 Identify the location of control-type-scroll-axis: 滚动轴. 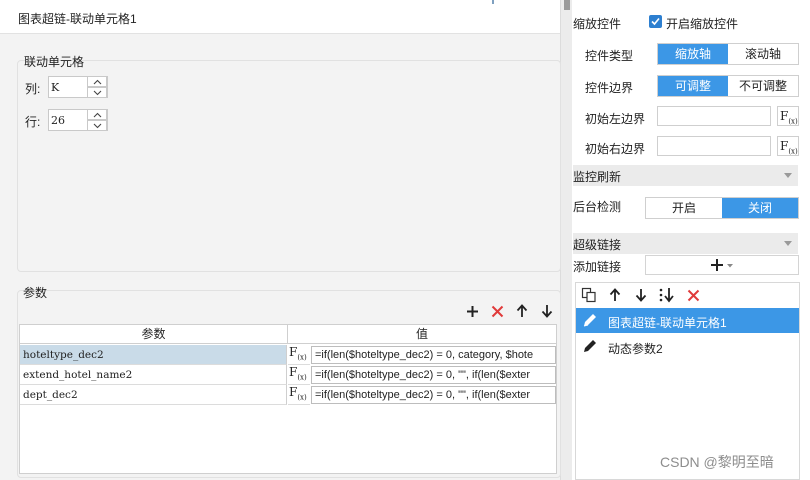
(763, 54).